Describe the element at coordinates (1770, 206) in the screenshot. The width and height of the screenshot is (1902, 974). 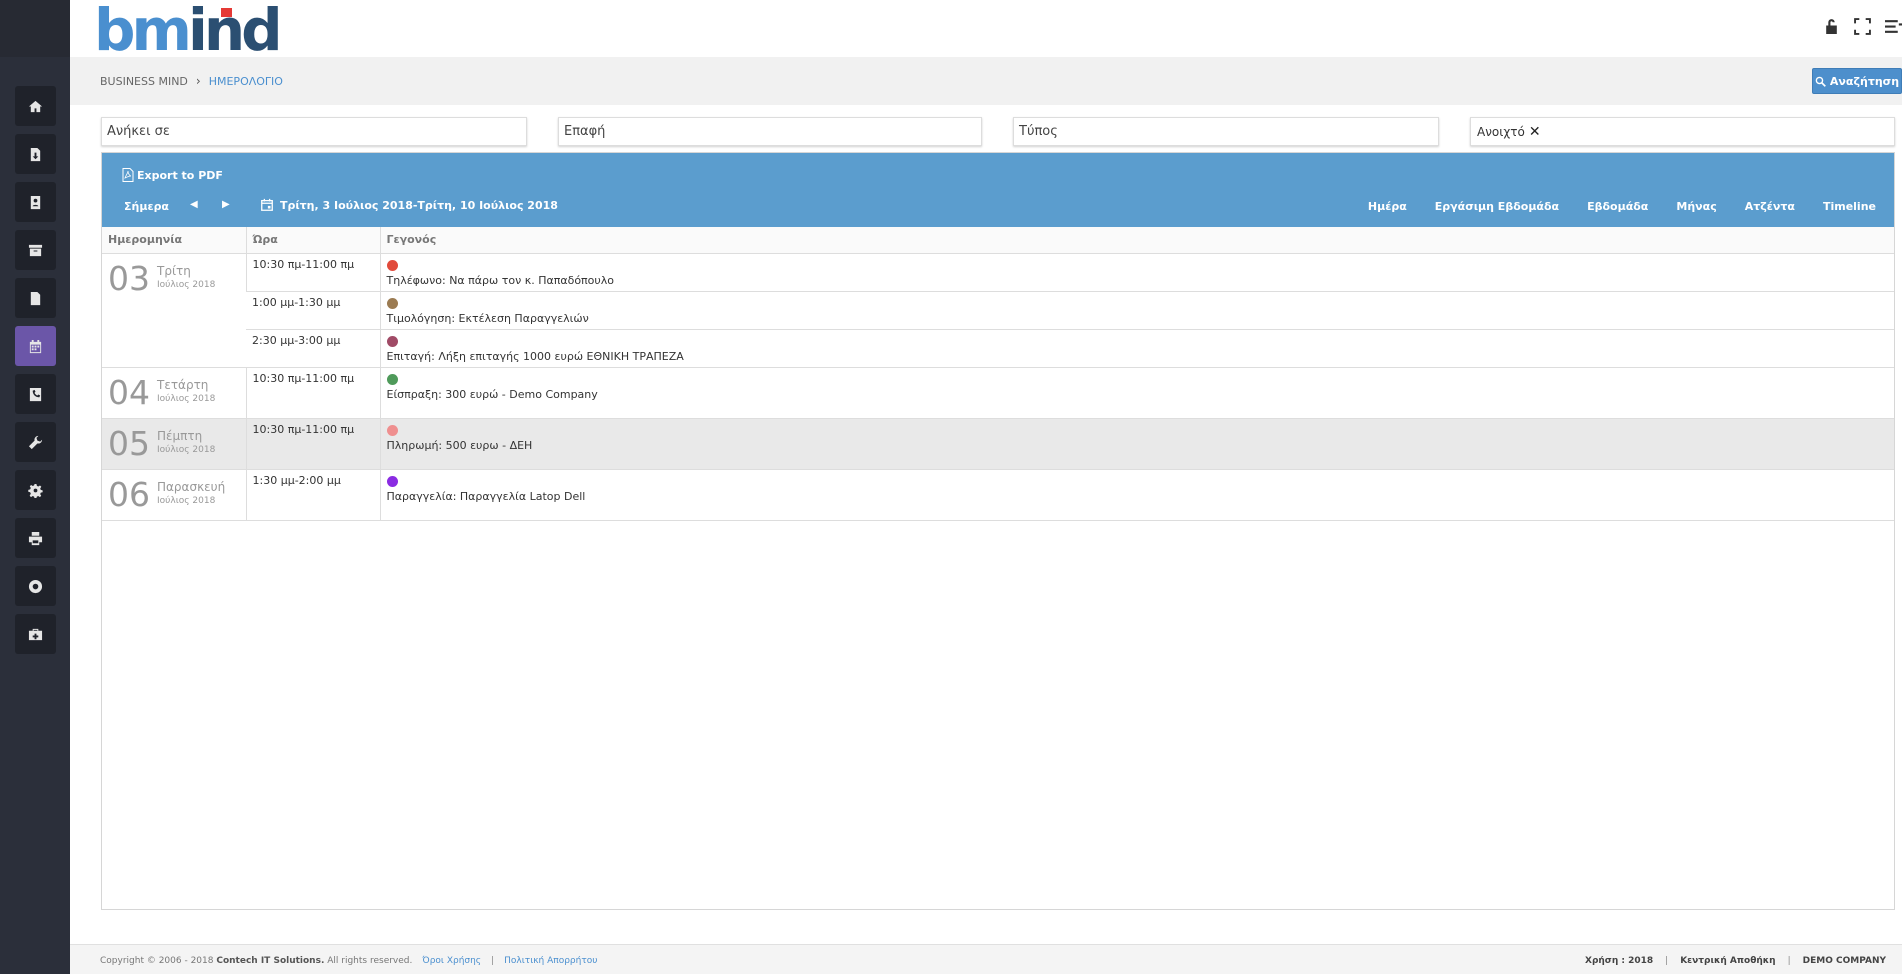
I see `view-agenda: Ατζέντα` at that location.